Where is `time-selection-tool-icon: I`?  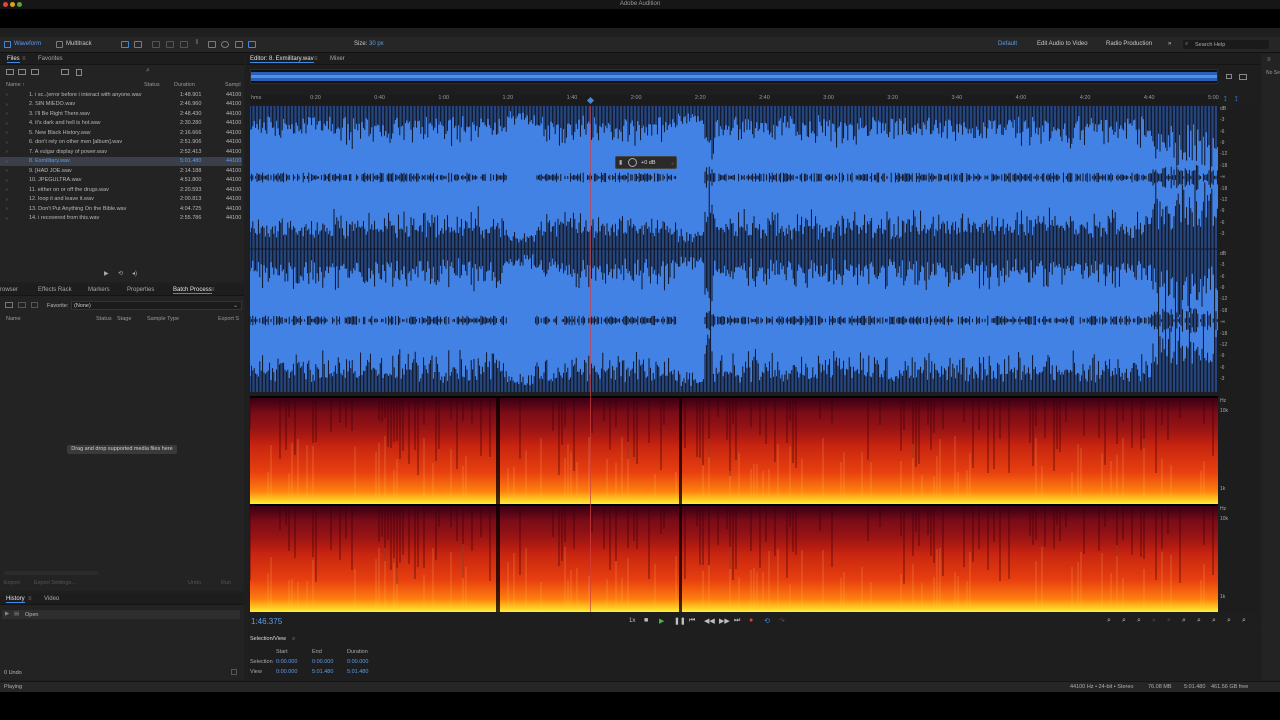
time-selection-tool-icon: I is located at coordinates (197, 42).